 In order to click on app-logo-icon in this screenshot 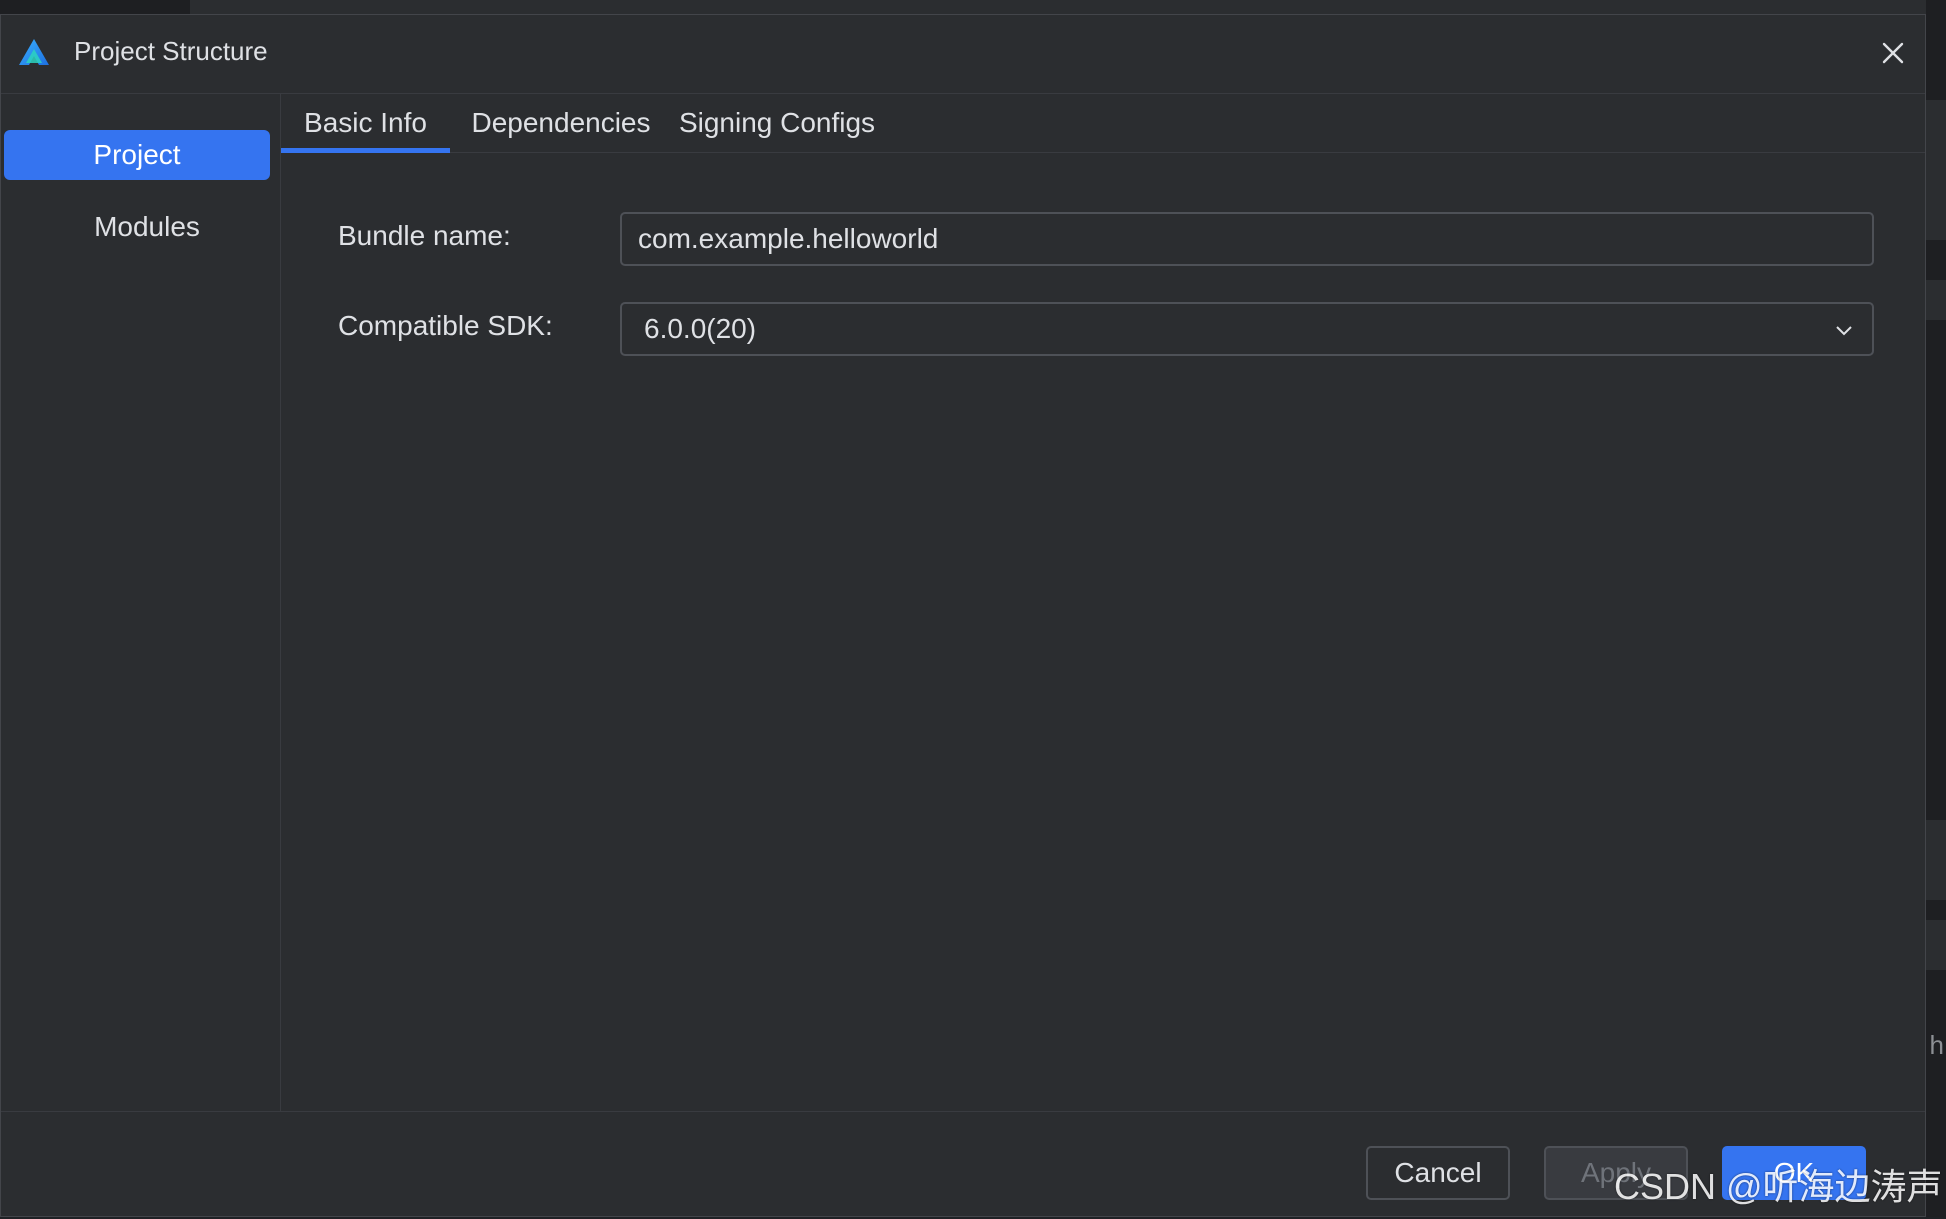, I will do `click(34, 52)`.